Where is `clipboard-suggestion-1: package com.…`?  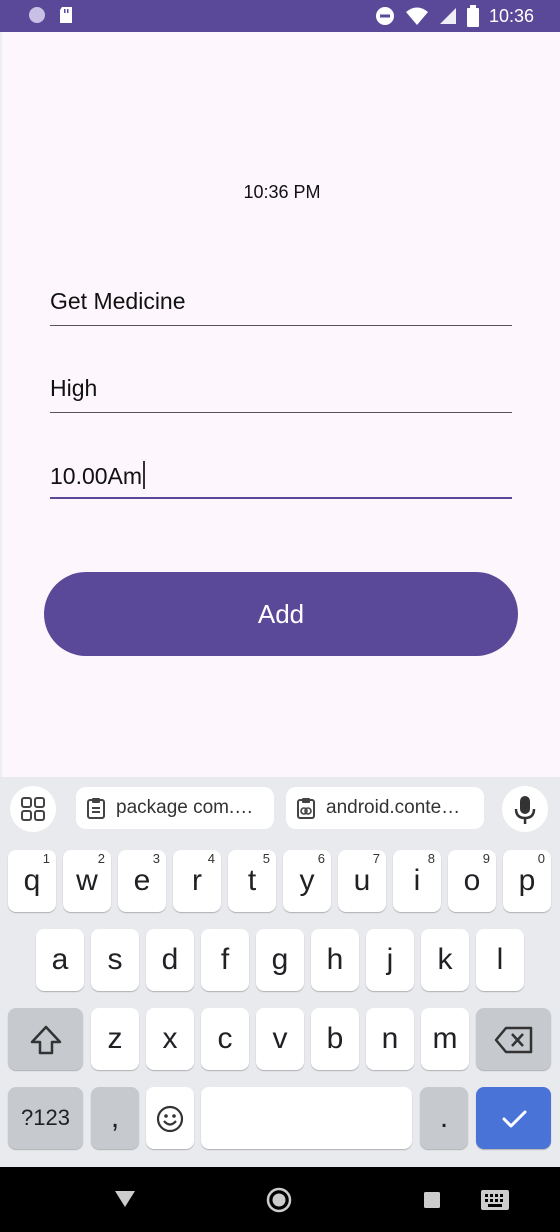
clipboard-suggestion-1: package com.… is located at coordinates (175, 808).